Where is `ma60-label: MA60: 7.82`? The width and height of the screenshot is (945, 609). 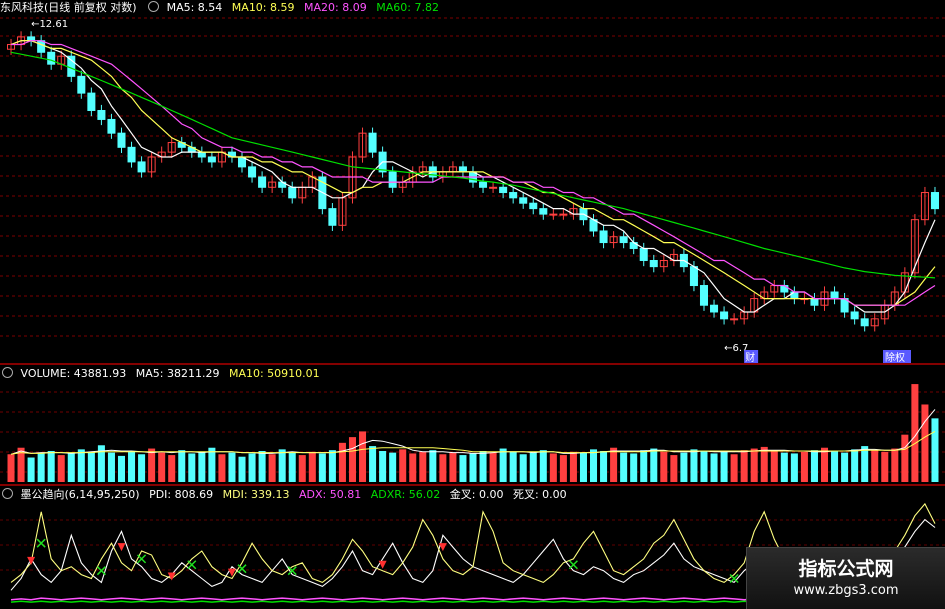
ma60-label: MA60: 7.82 is located at coordinates (407, 7).